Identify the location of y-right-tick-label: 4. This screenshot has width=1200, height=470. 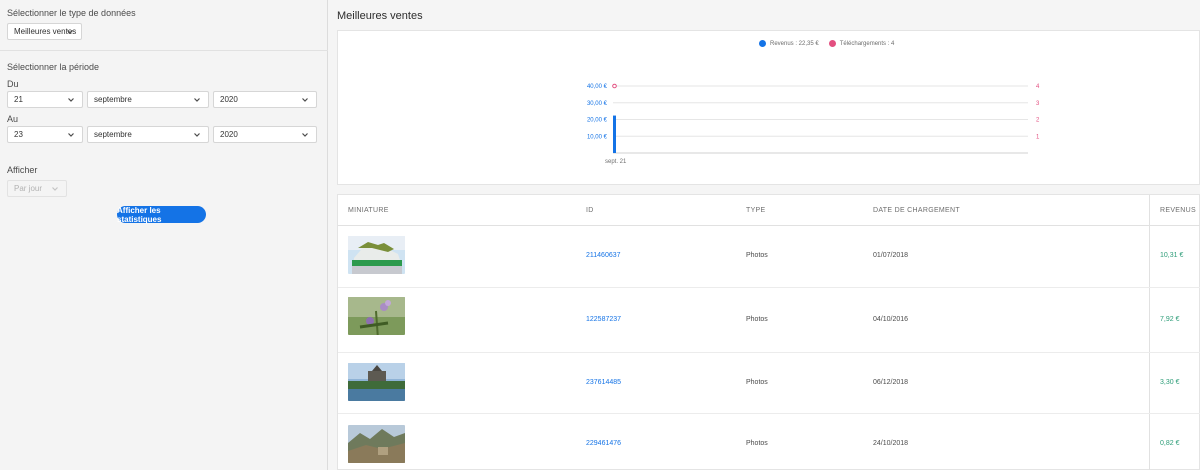
(1038, 87).